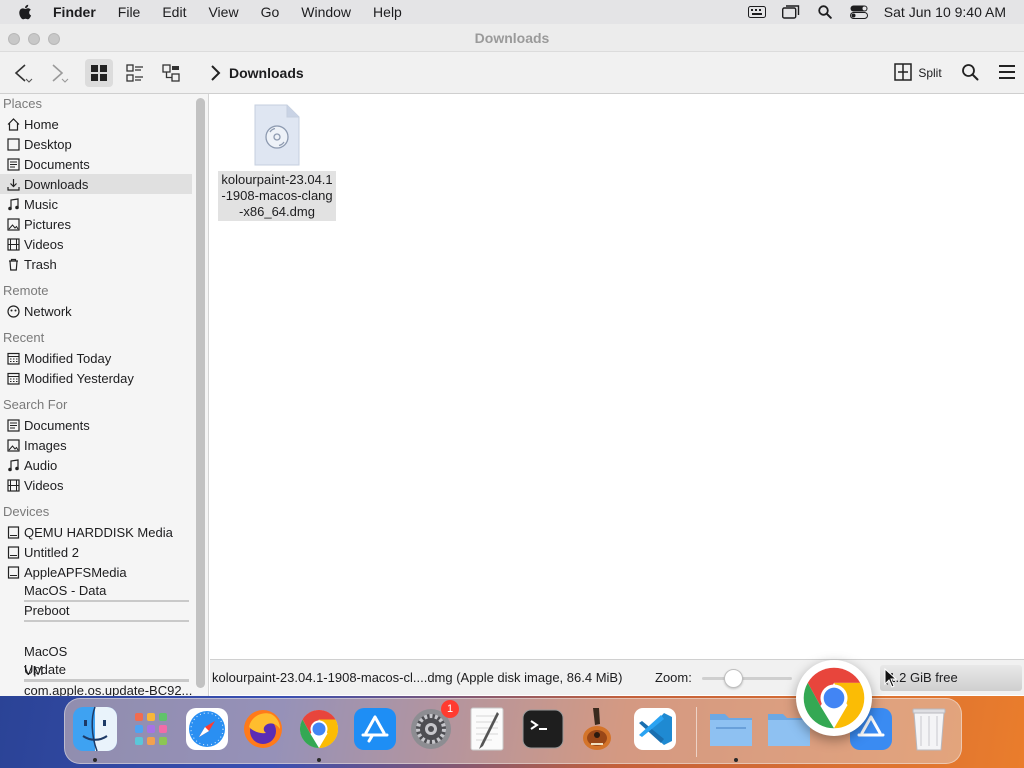 This screenshot has width=1024, height=768. What do you see at coordinates (13, 425) in the screenshot?
I see `documents-icon` at bounding box center [13, 425].